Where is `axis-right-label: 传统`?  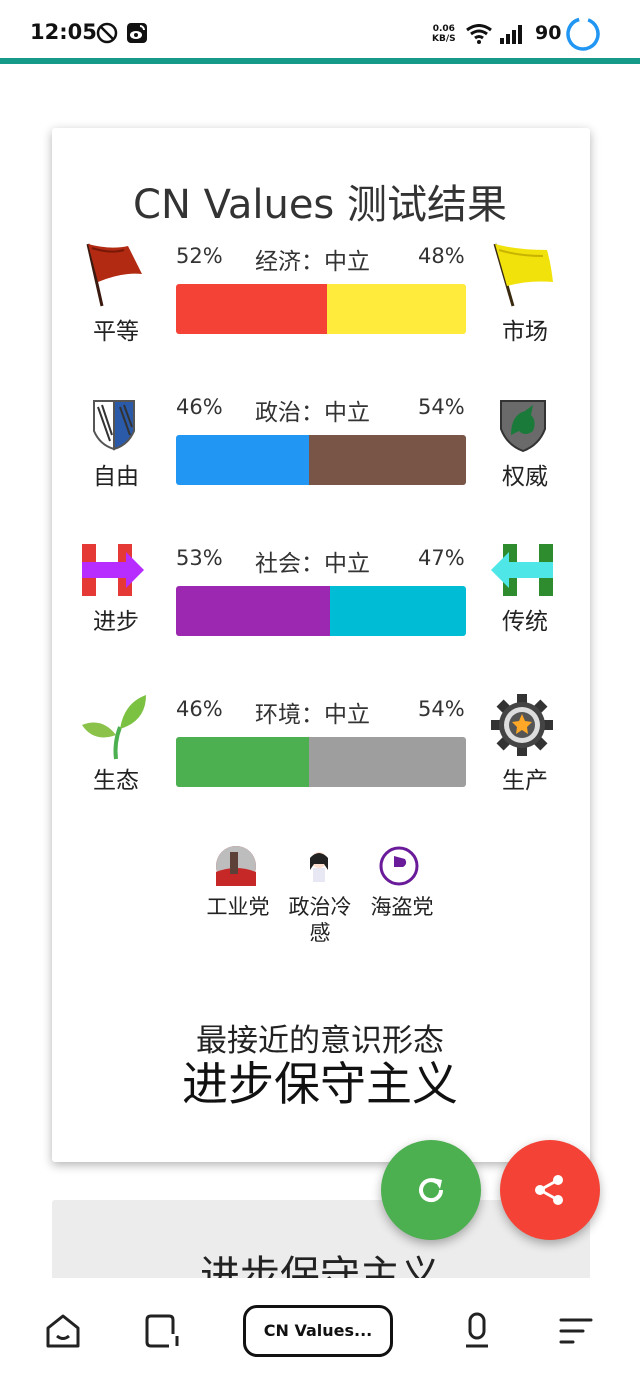
axis-right-label: 传统 is located at coordinates (525, 622).